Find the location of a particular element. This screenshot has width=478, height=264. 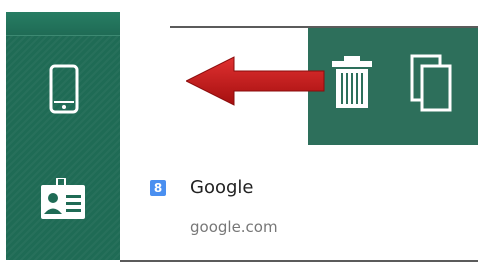

bottom-divider is located at coordinates (299, 261).